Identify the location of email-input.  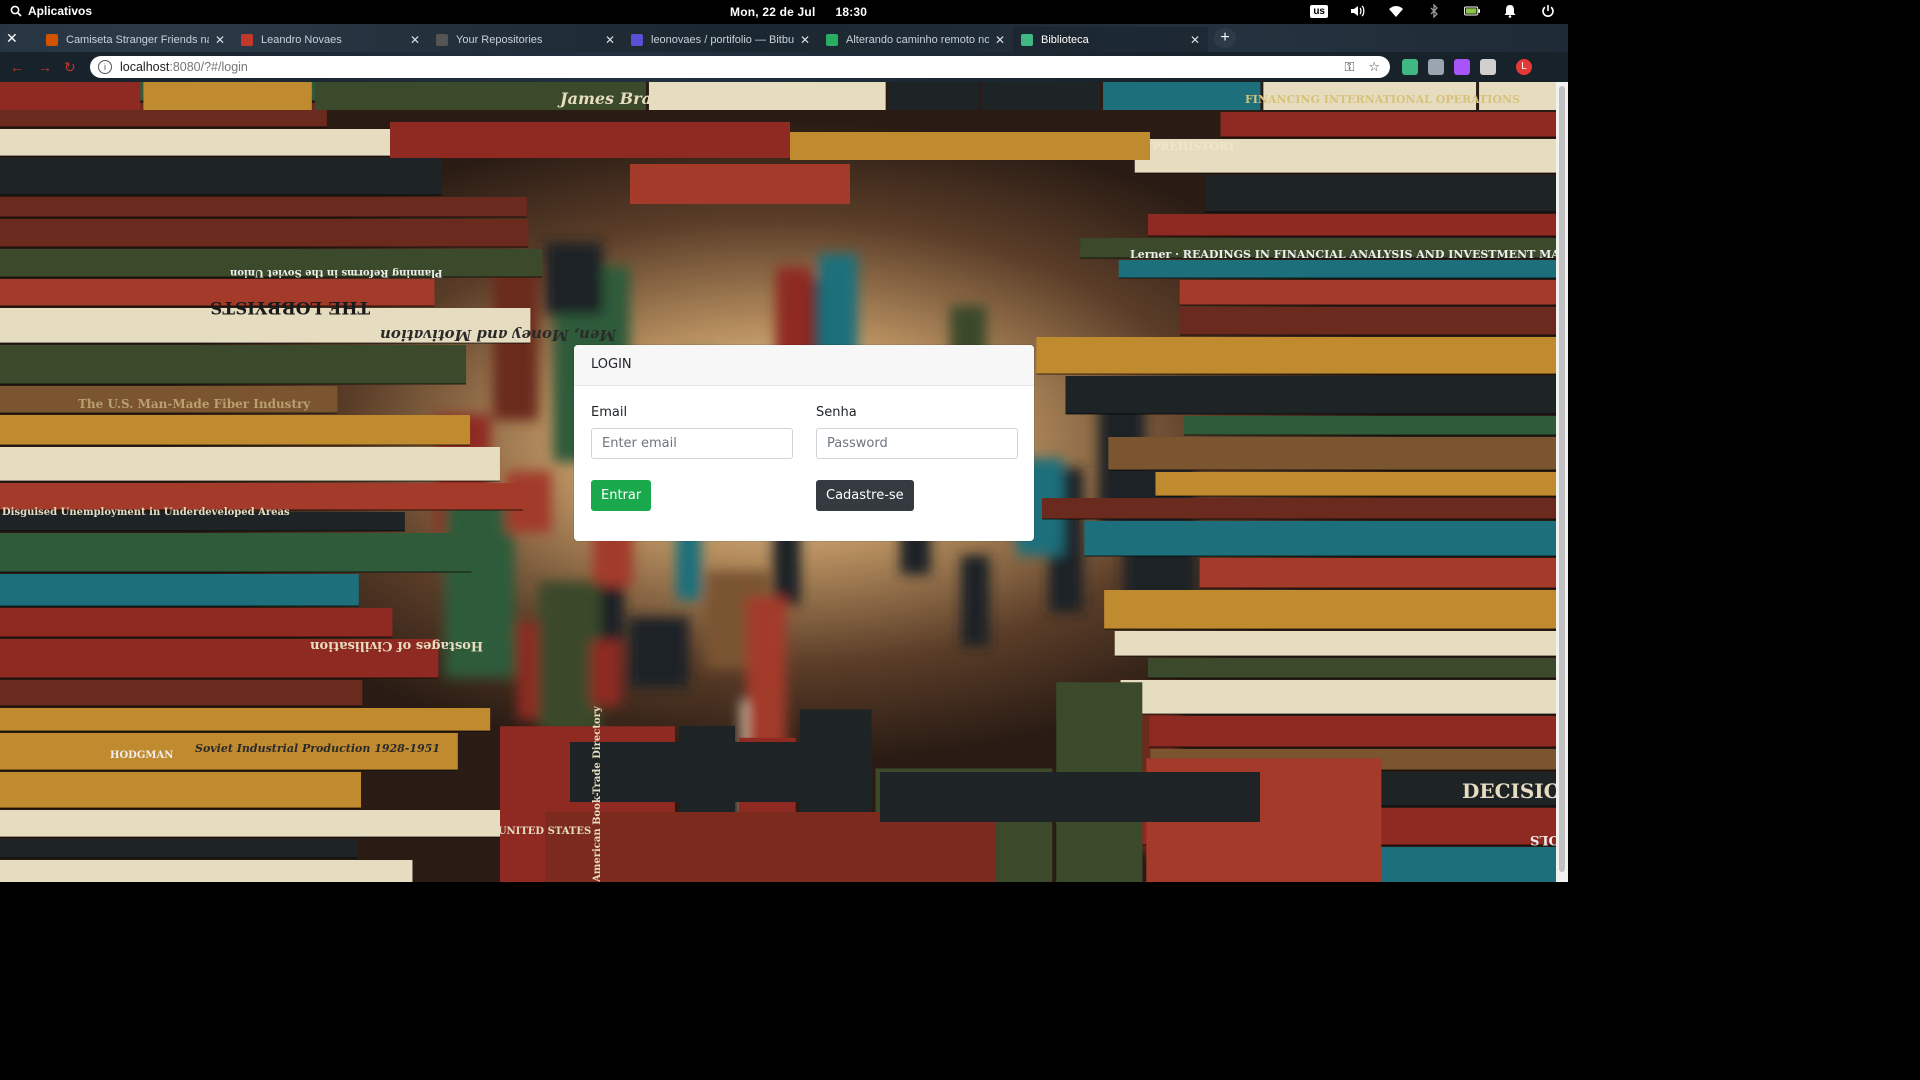
(692, 443).